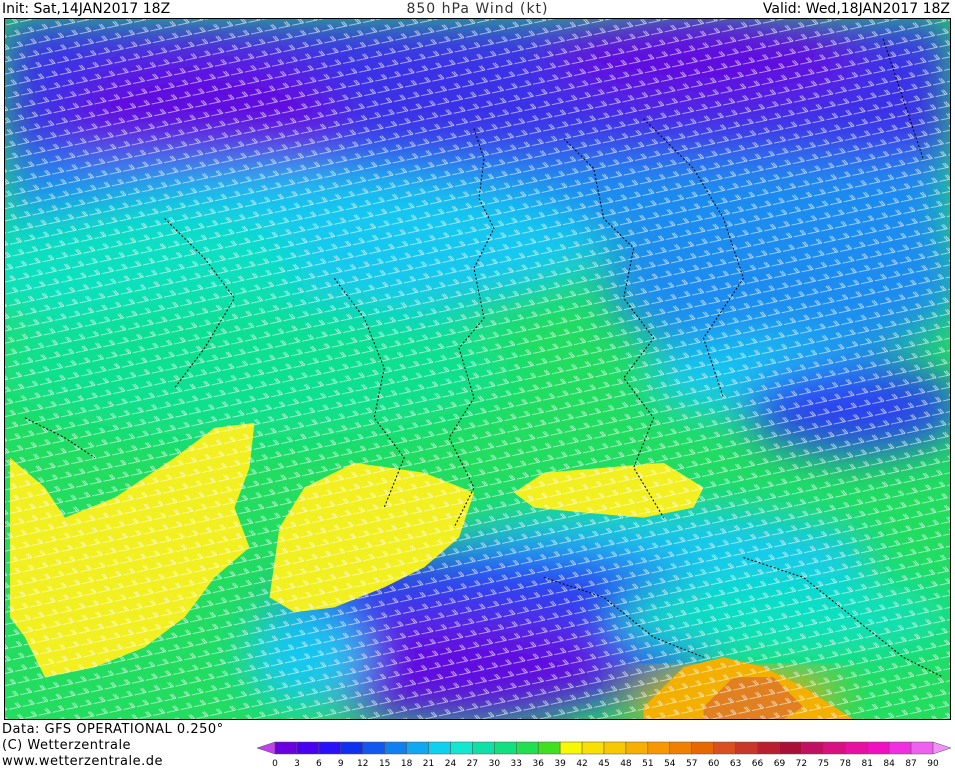 Image resolution: width=955 pixels, height=770 pixels. Describe the element at coordinates (942, 748) in the screenshot. I see `colorbar-over-arrow` at that location.